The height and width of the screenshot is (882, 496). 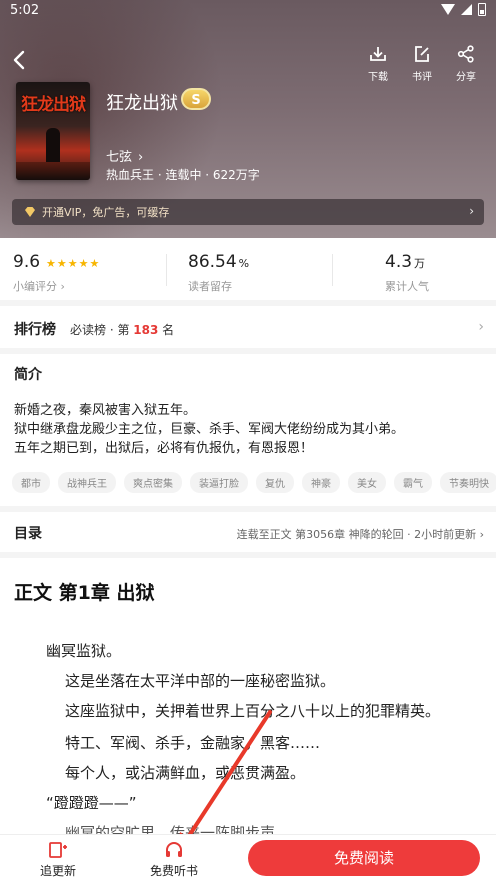 What do you see at coordinates (119, 157) in the screenshot?
I see `author-name: 七弦` at bounding box center [119, 157].